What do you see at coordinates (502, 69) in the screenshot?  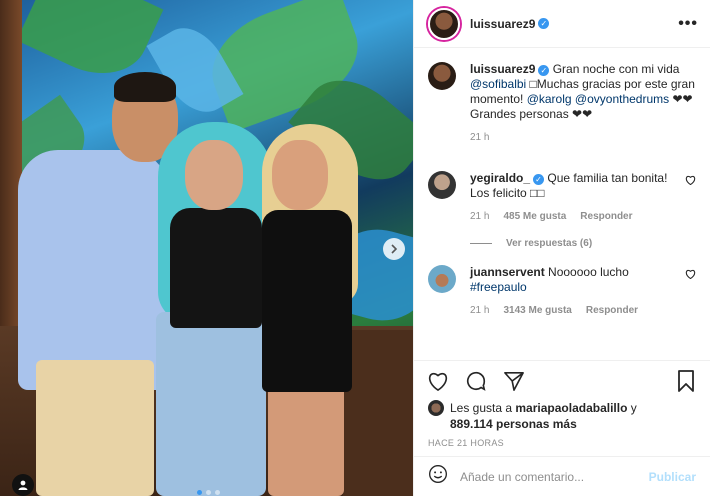 I see `caption-username: luissuarez9` at bounding box center [502, 69].